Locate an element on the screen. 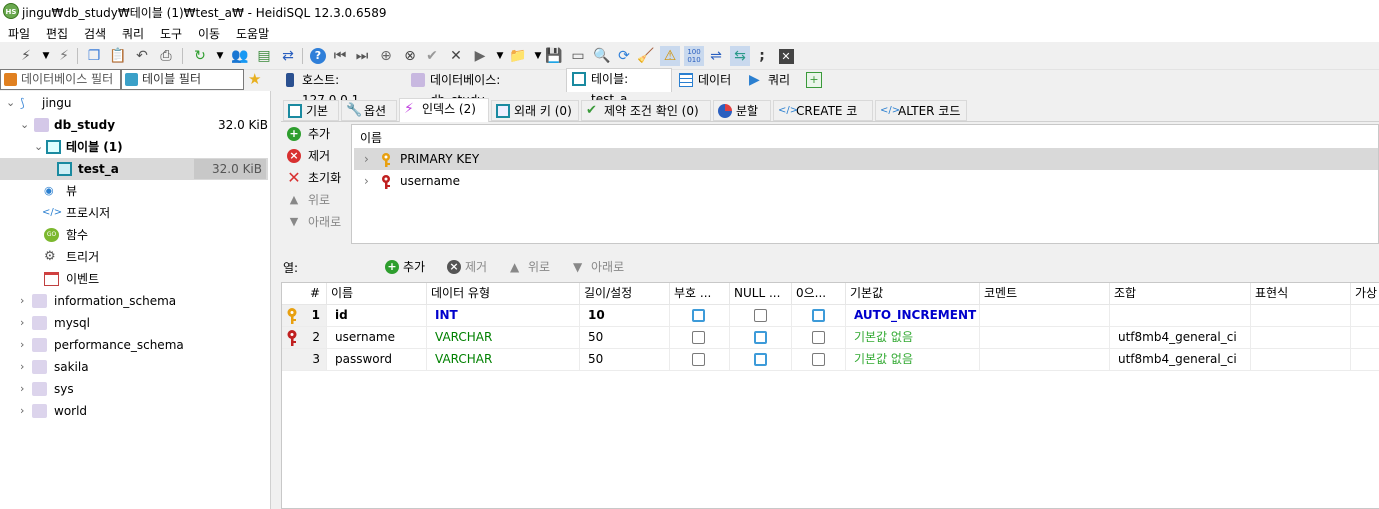 The image size is (1379, 509). menu-file: 파일 is located at coordinates (19, 33).